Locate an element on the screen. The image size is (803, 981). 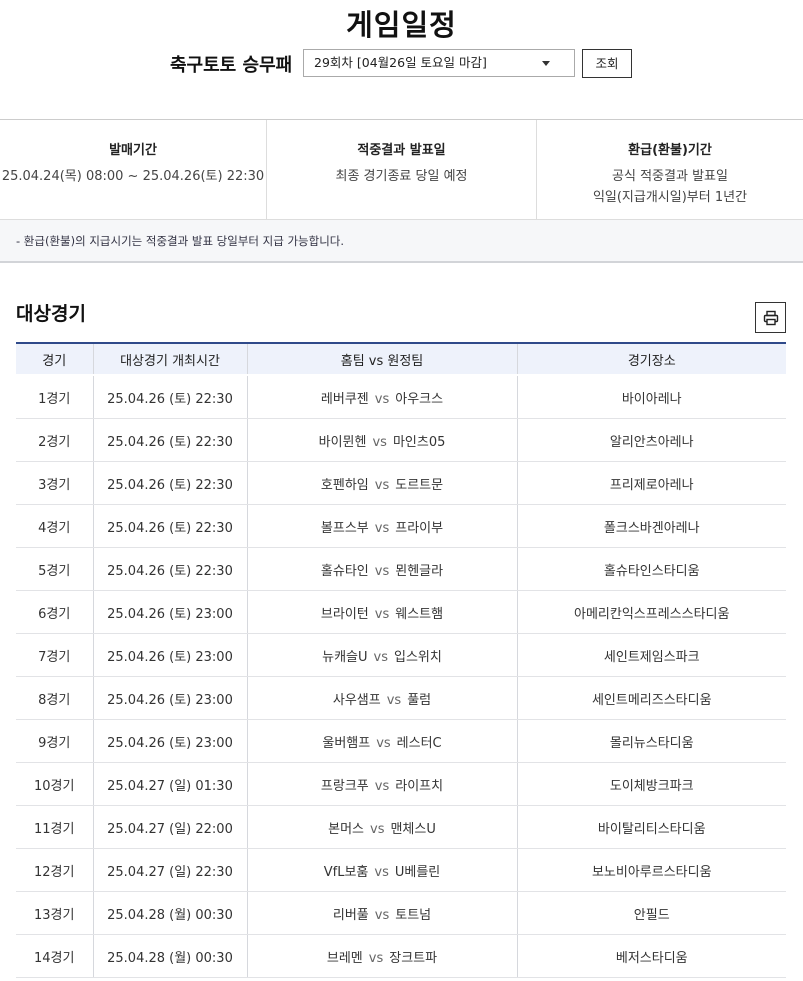
game-teams: 레버쿠젠 vs 아우크스 is located at coordinates (381, 396).